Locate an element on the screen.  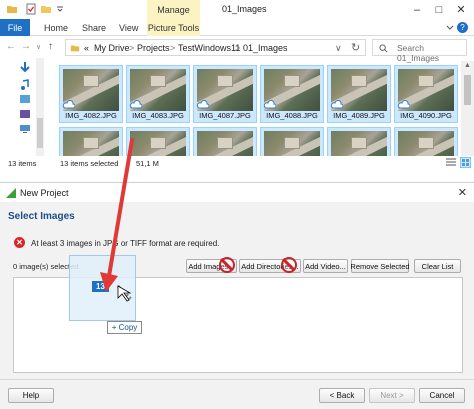
refresh-icon: ↻ is located at coordinates (355, 47).